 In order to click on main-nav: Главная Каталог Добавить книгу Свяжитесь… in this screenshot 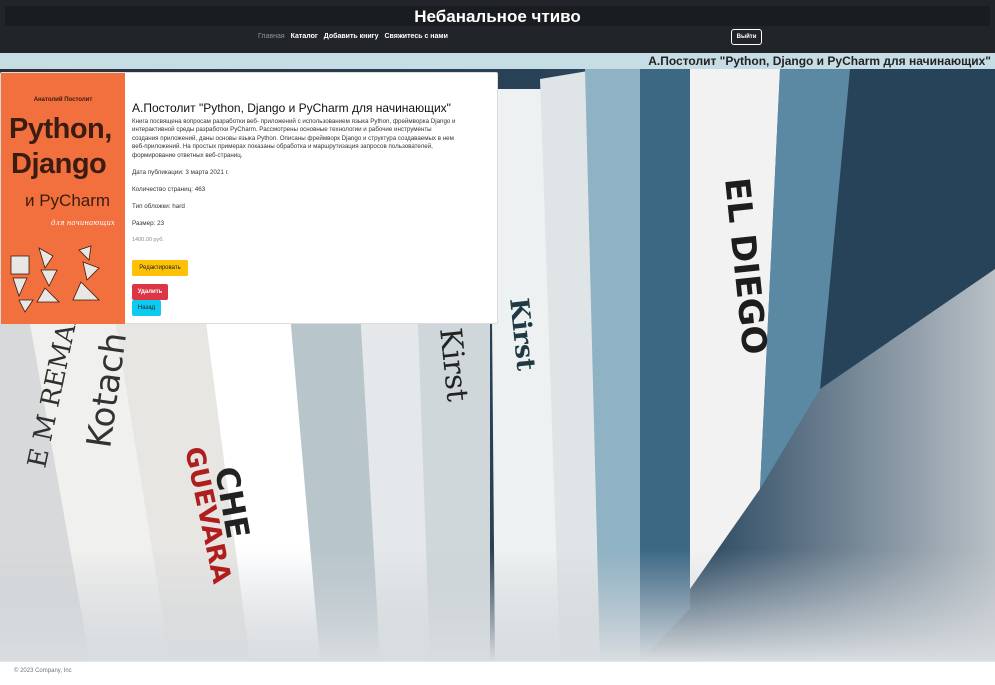, I will do `click(353, 37)`.